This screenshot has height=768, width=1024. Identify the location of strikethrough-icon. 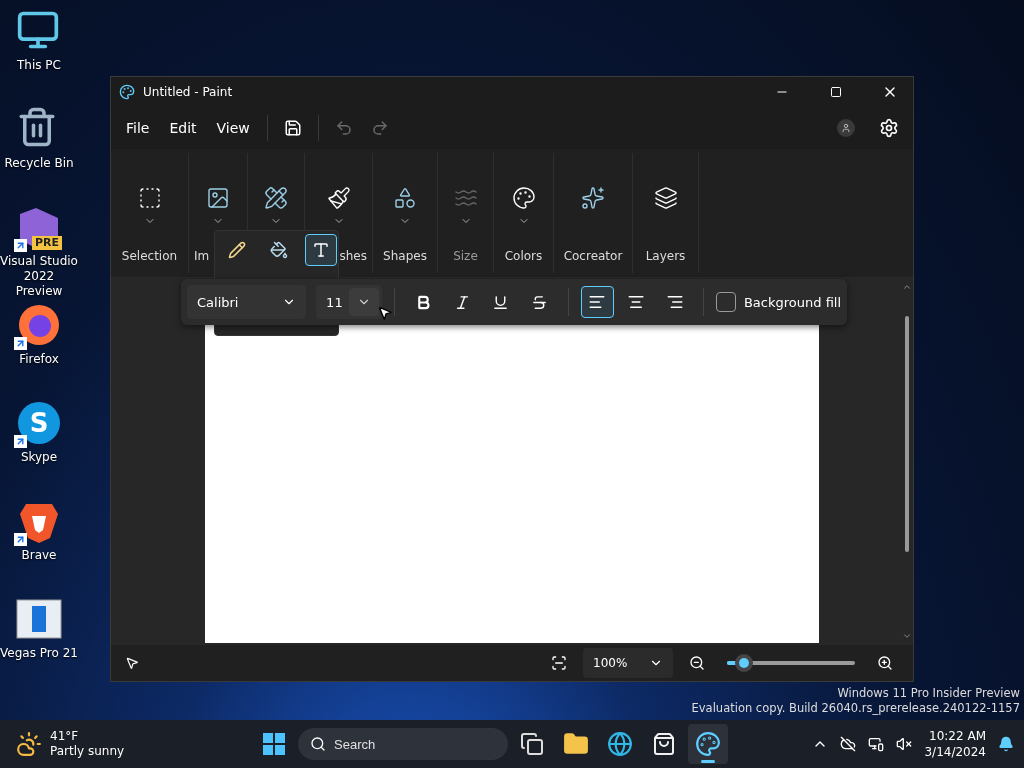
(540, 302).